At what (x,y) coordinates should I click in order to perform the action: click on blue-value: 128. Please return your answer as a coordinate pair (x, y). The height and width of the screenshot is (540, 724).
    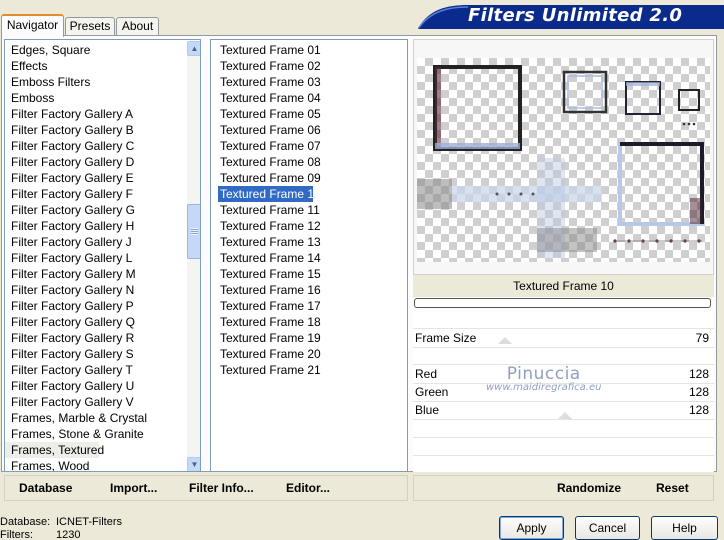
    Looking at the image, I should click on (698, 410).